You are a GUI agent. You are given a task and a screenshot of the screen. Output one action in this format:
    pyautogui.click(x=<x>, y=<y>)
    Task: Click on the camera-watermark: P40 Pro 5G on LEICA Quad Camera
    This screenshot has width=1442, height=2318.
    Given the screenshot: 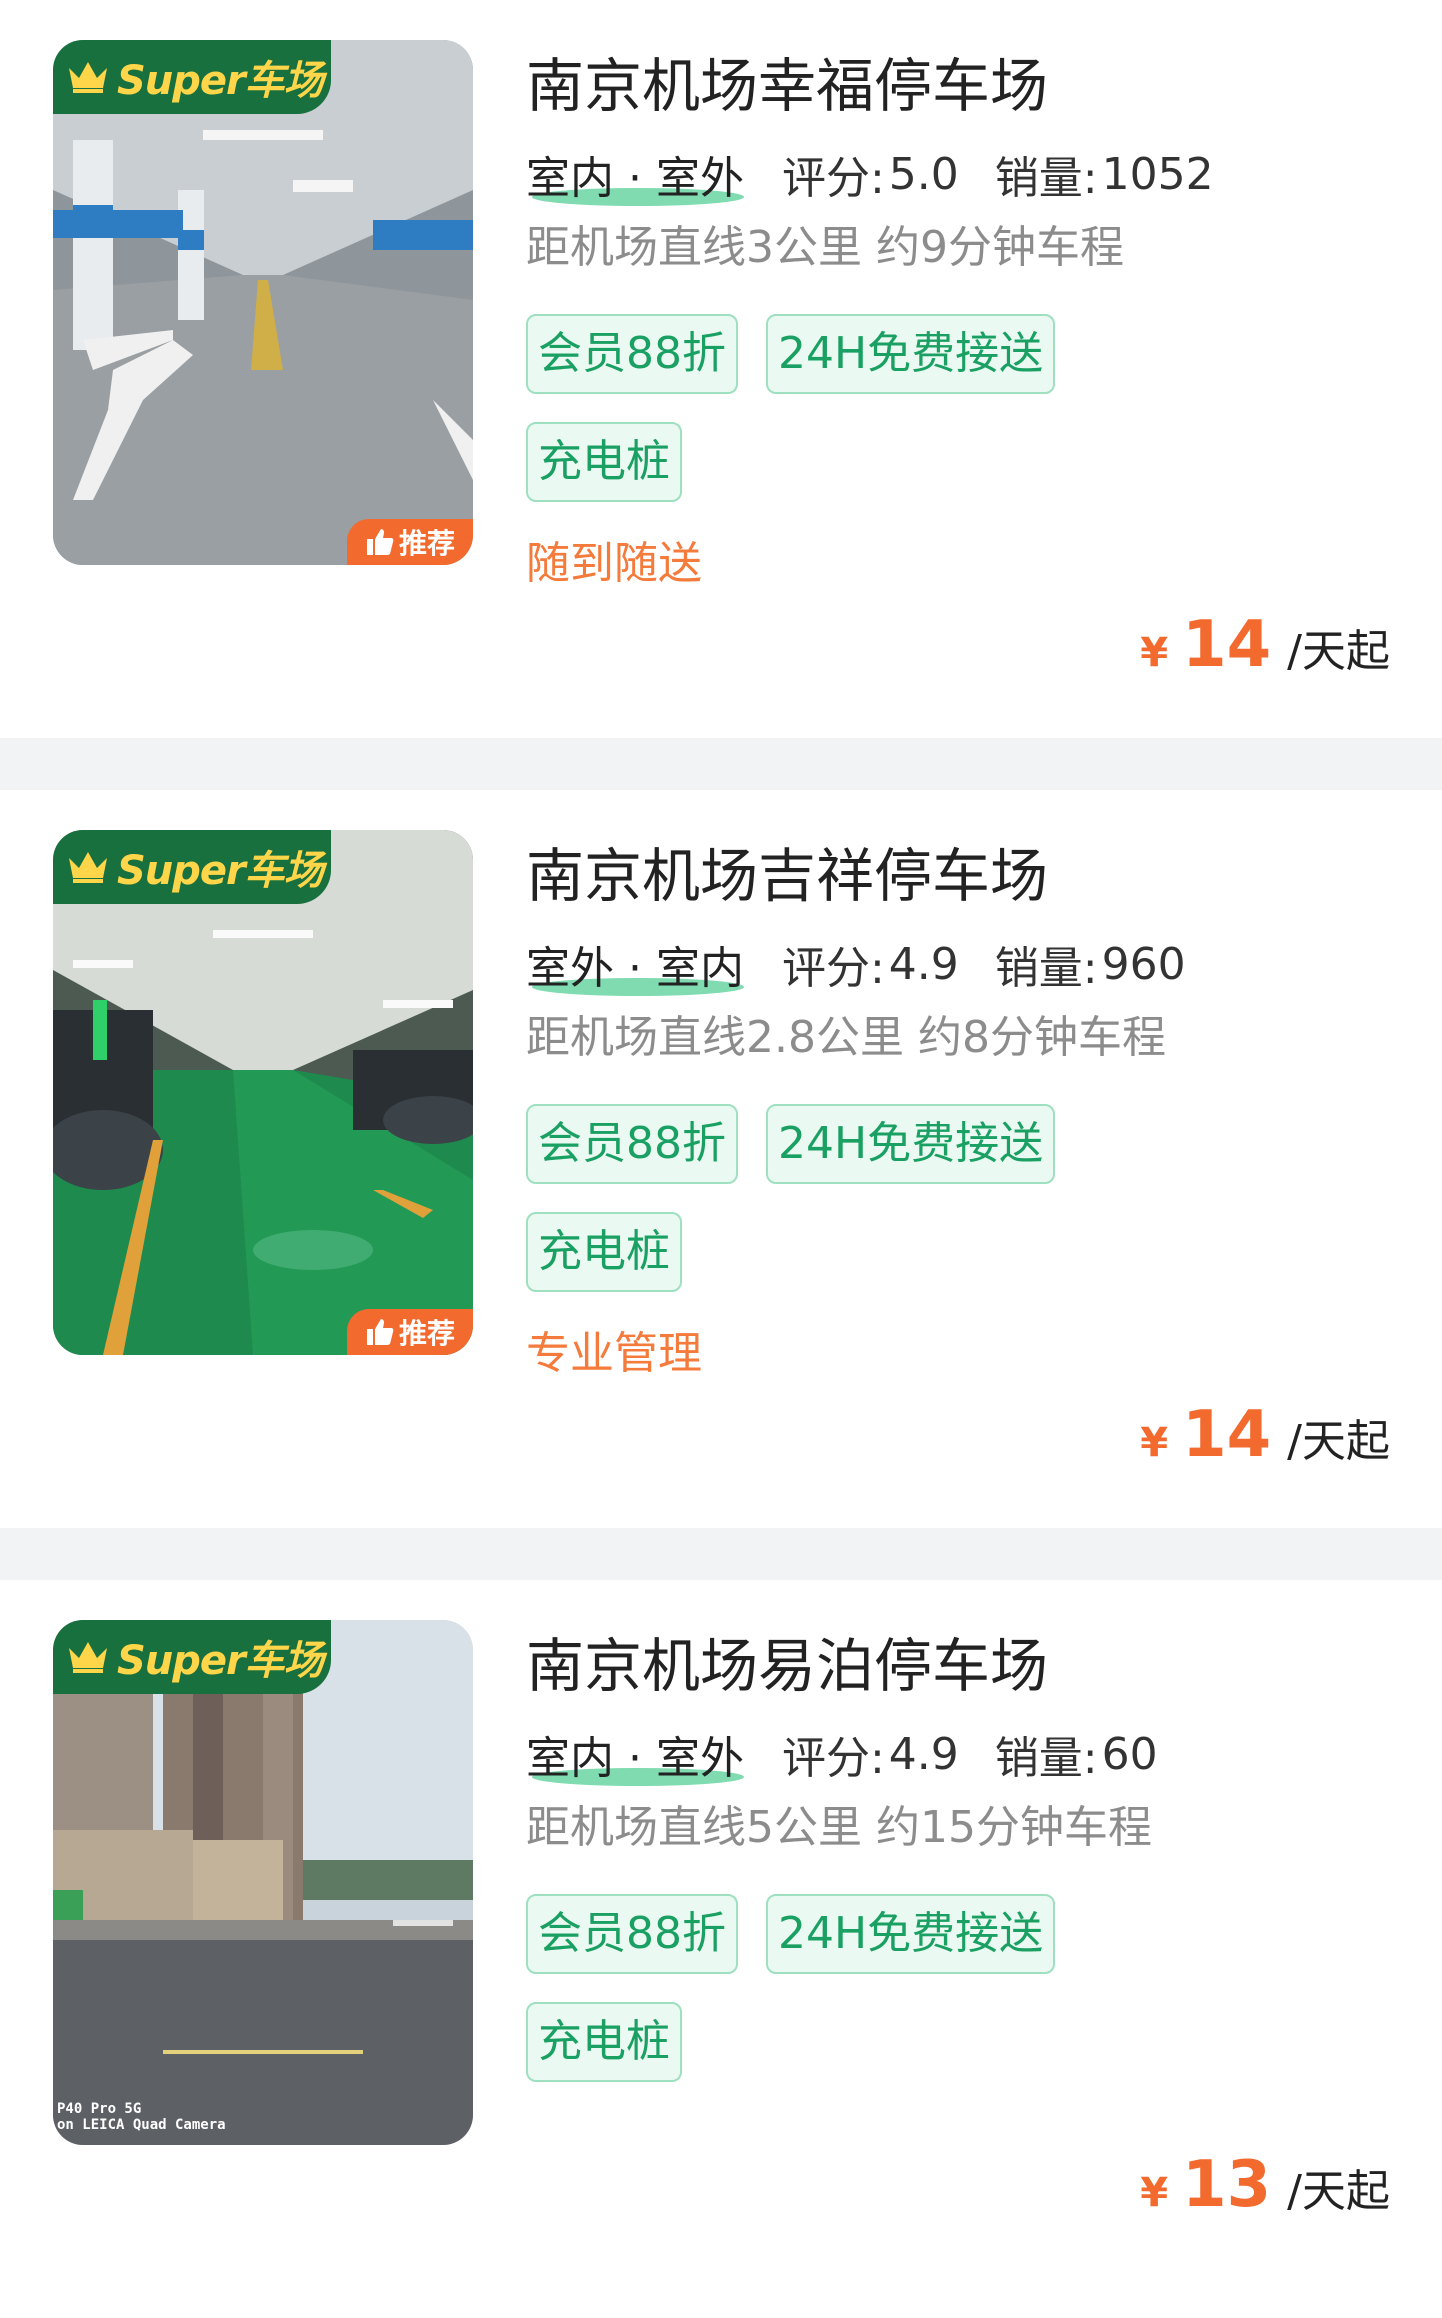 What is the action you would take?
    pyautogui.click(x=141, y=2117)
    